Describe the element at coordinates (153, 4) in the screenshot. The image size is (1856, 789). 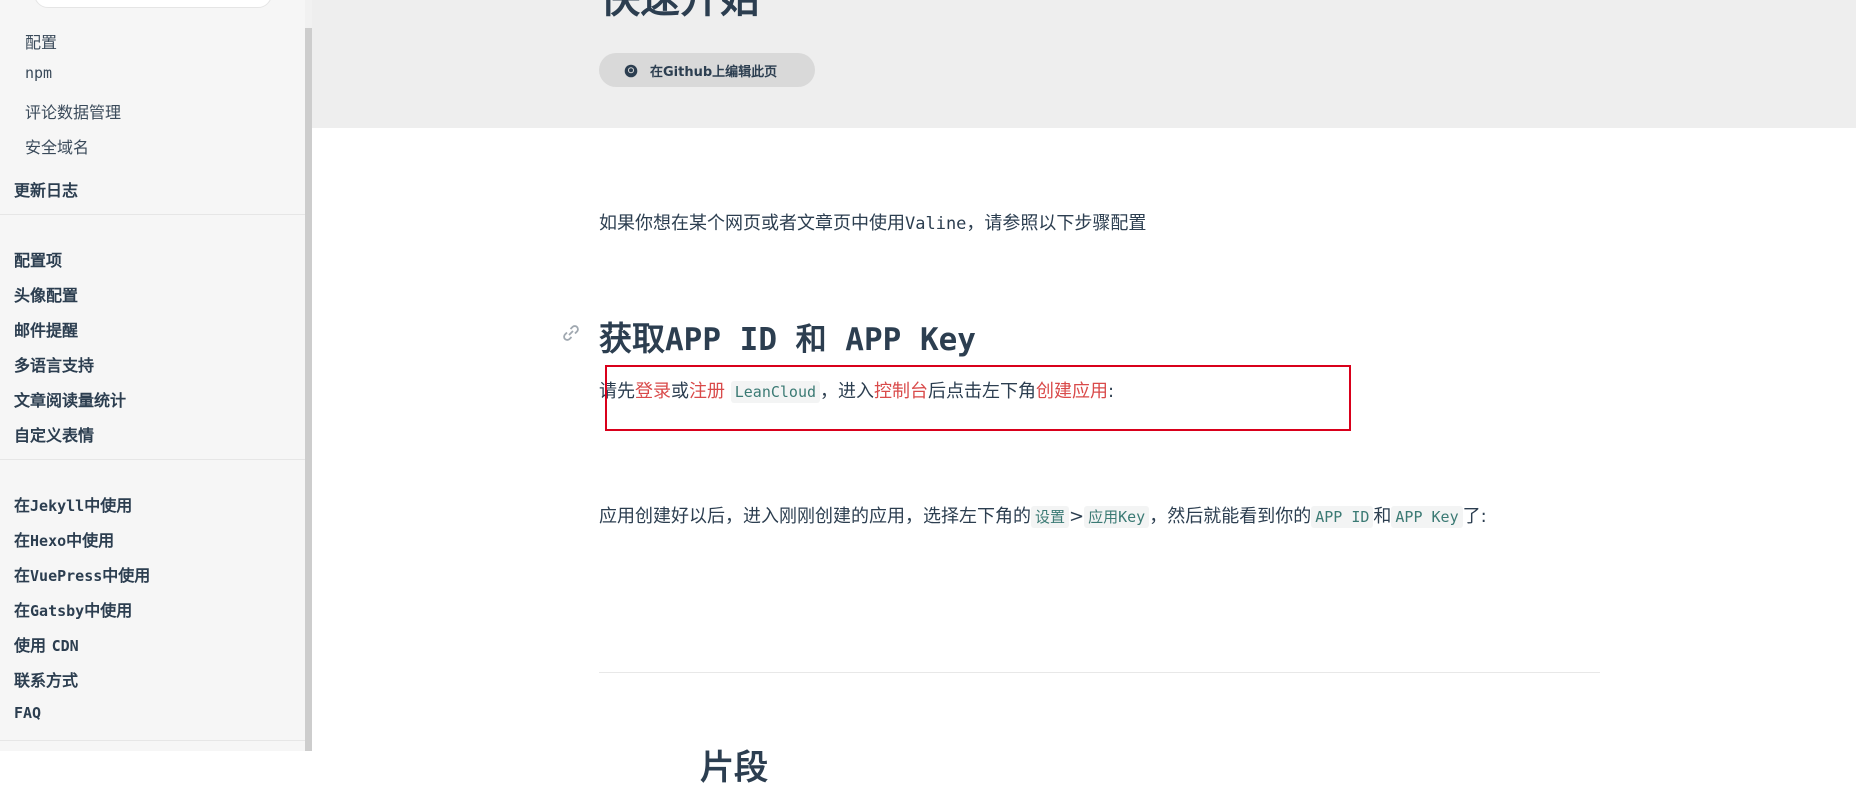
I see `search-input` at that location.